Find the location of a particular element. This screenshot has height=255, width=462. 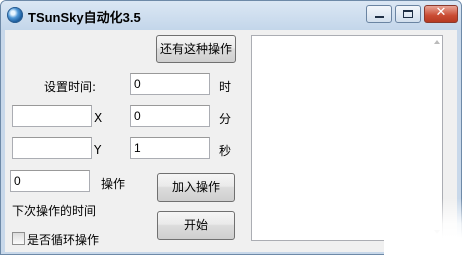

action-input is located at coordinates (50, 181).